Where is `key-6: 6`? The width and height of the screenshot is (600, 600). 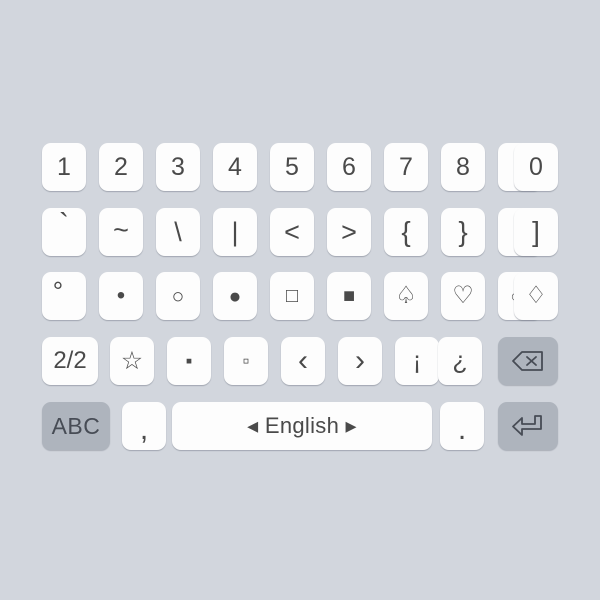 key-6: 6 is located at coordinates (349, 167).